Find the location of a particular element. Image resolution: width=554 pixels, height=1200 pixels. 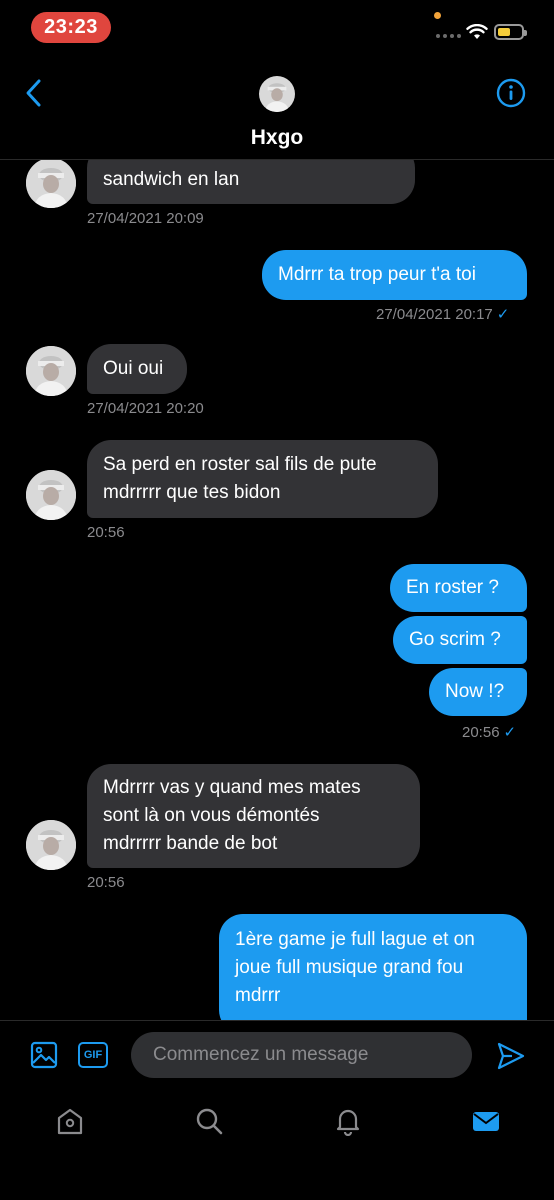

send-icon is located at coordinates (511, 1056).